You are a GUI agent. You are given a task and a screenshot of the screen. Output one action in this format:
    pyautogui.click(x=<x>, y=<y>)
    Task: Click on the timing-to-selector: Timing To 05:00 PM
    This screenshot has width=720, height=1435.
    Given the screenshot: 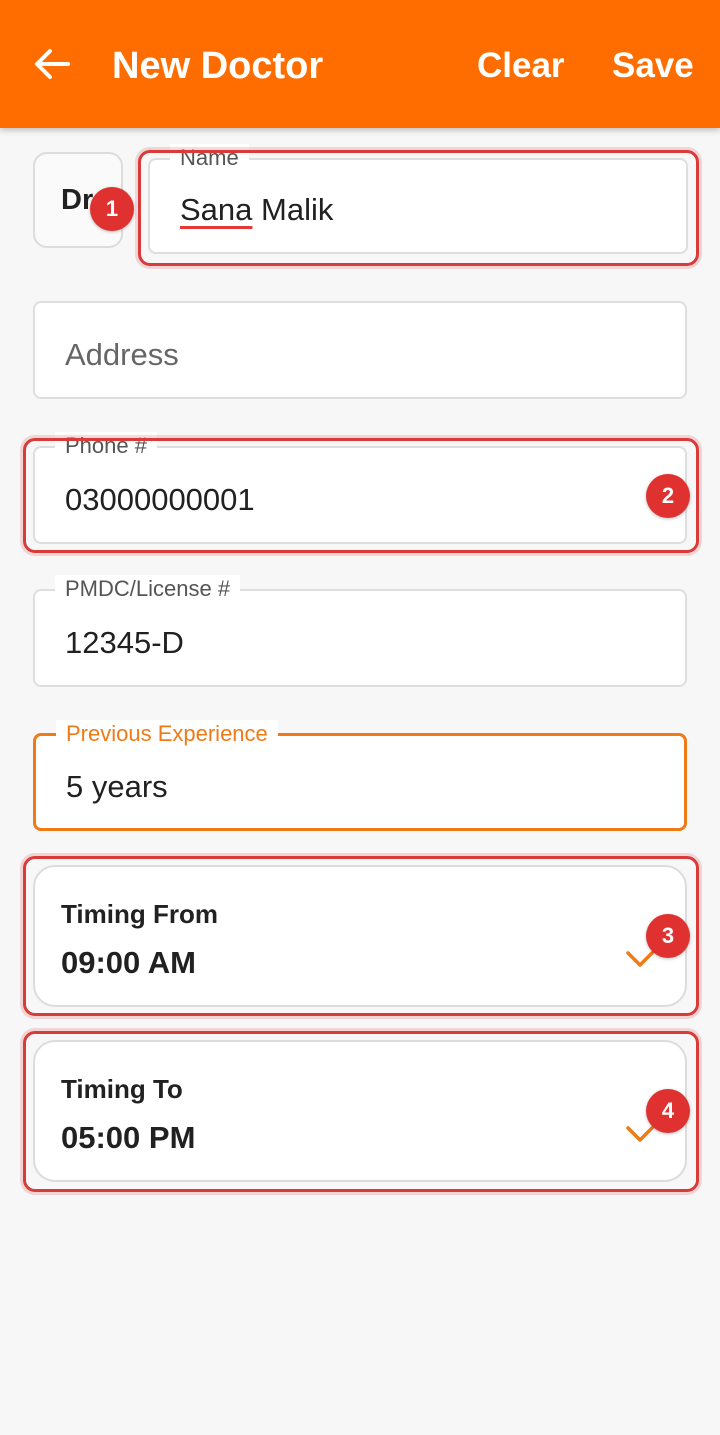 What is the action you would take?
    pyautogui.click(x=360, y=1111)
    